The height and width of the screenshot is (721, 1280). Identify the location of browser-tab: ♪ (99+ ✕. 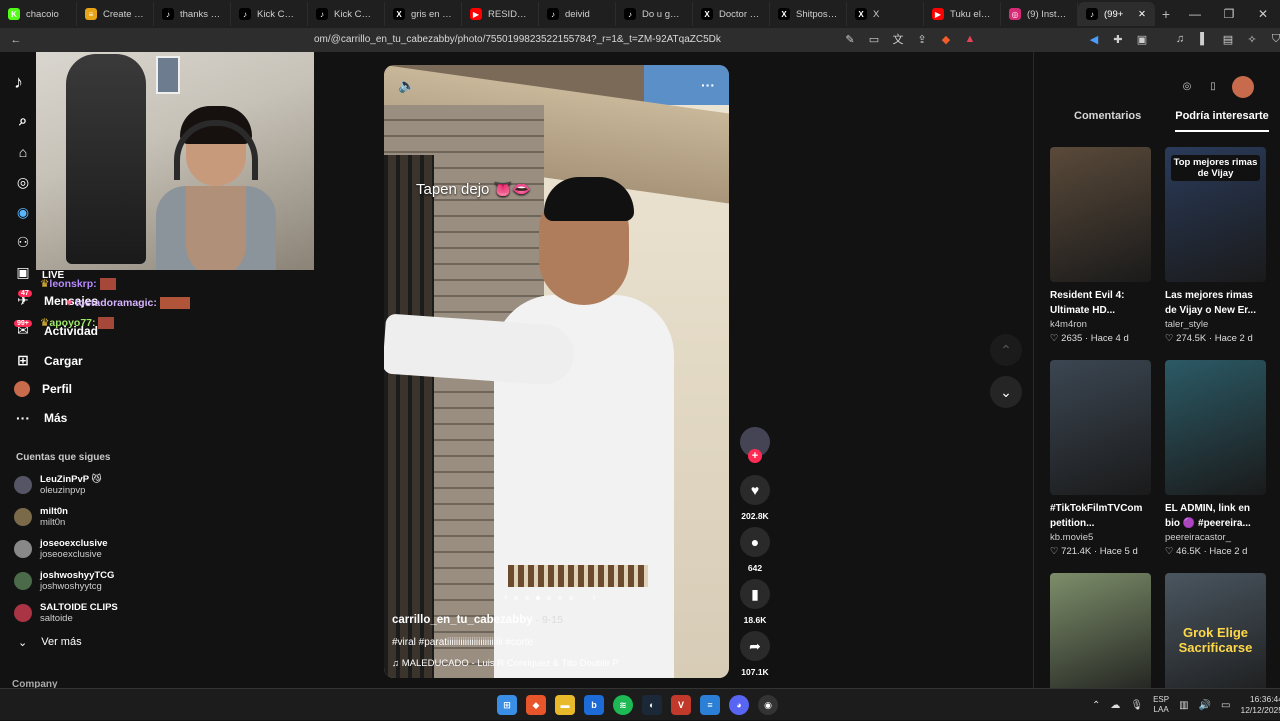
(1116, 14).